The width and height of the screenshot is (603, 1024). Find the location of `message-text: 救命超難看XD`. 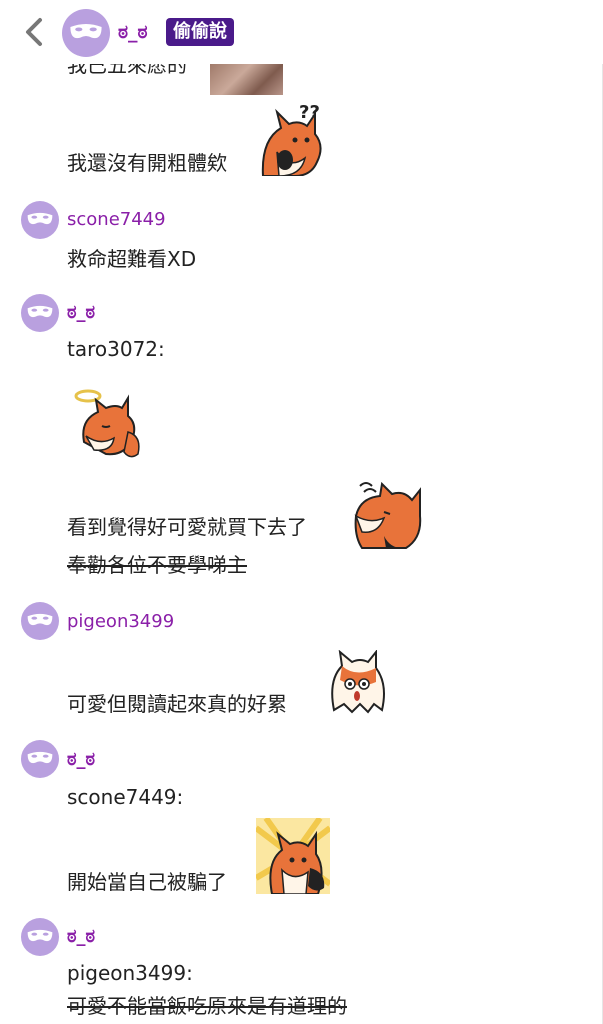

message-text: 救命超難看XD is located at coordinates (132, 259).